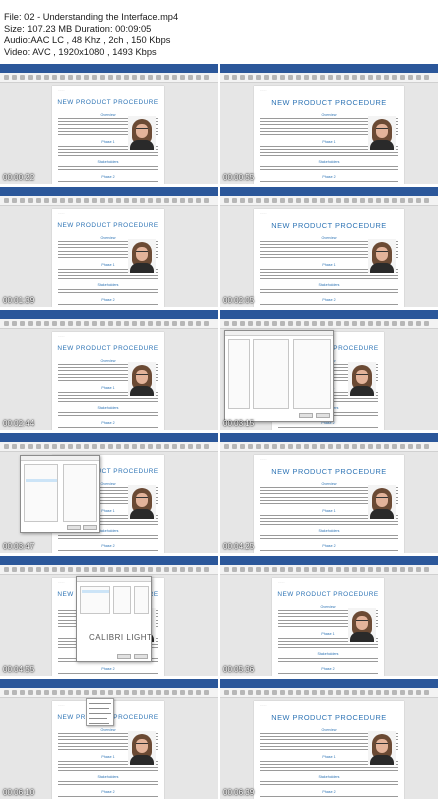 The image size is (438, 800). I want to click on timestamp-label: 00:01:39, so click(19, 300).